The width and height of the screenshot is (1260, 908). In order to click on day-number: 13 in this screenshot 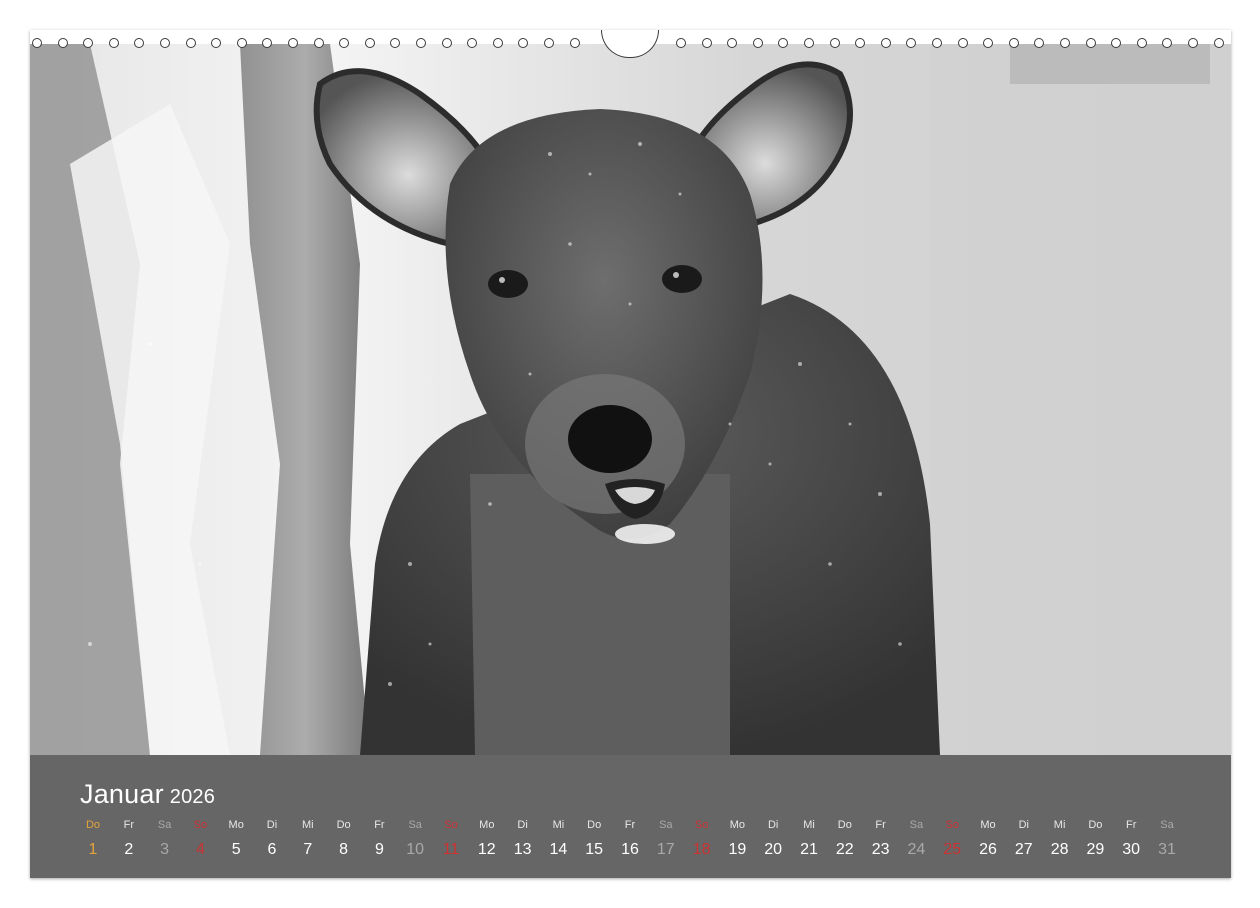, I will do `click(522, 849)`.